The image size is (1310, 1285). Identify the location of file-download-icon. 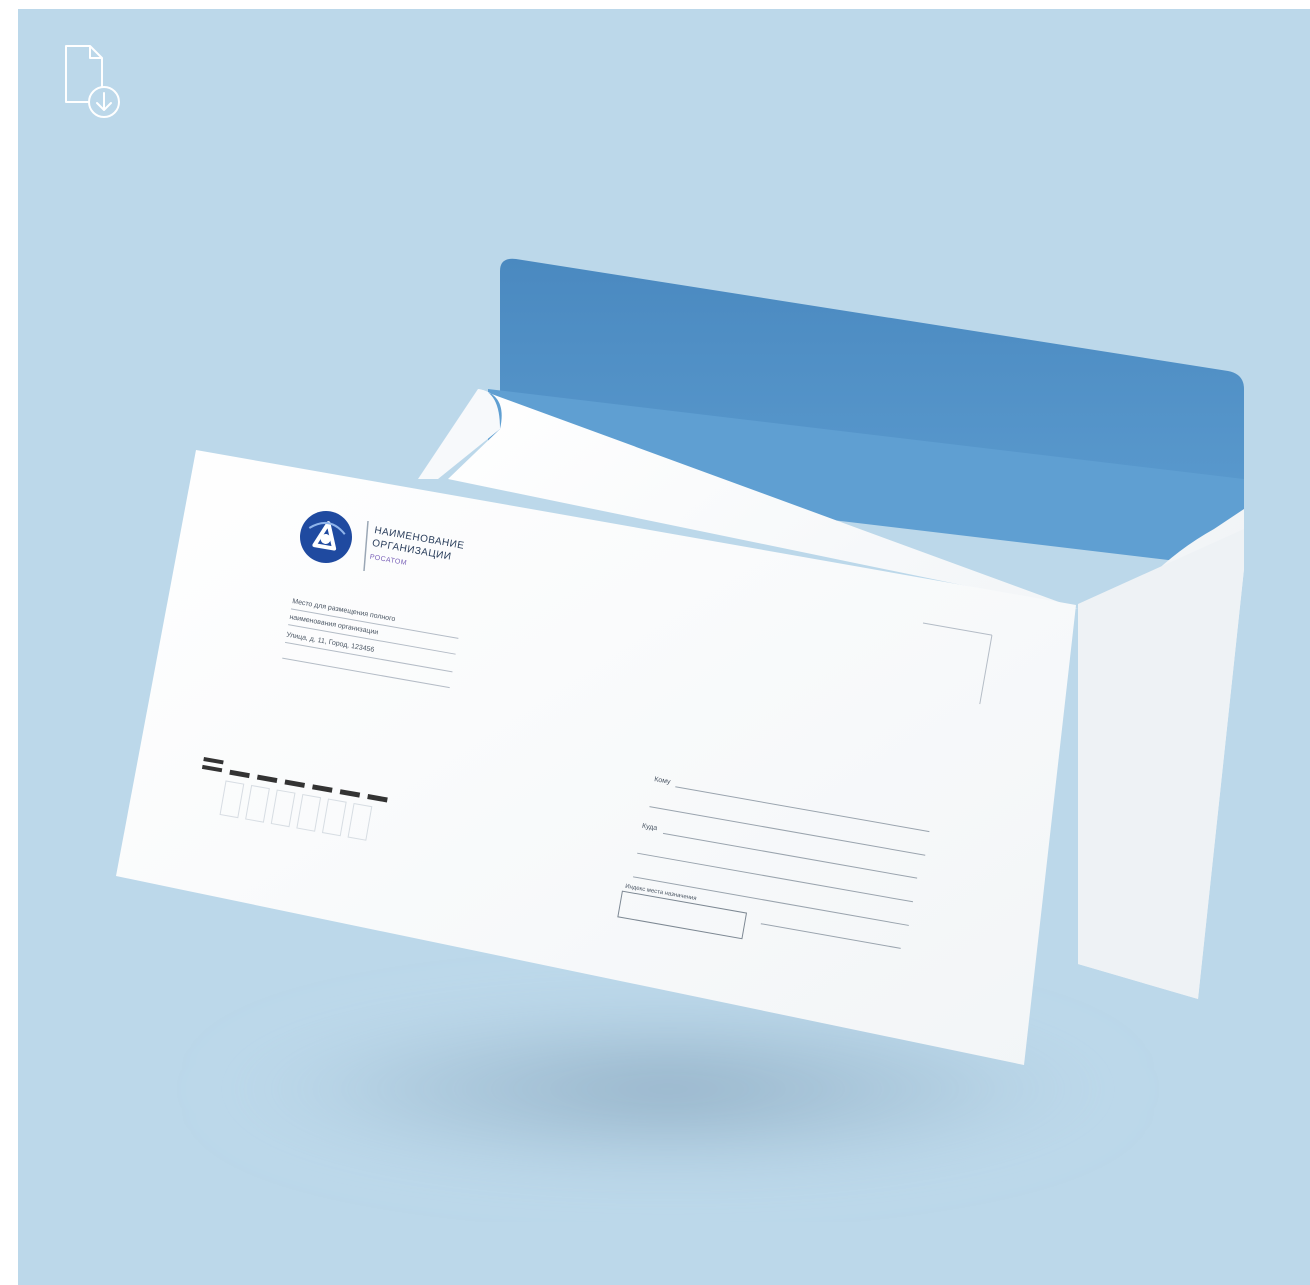
(92, 81).